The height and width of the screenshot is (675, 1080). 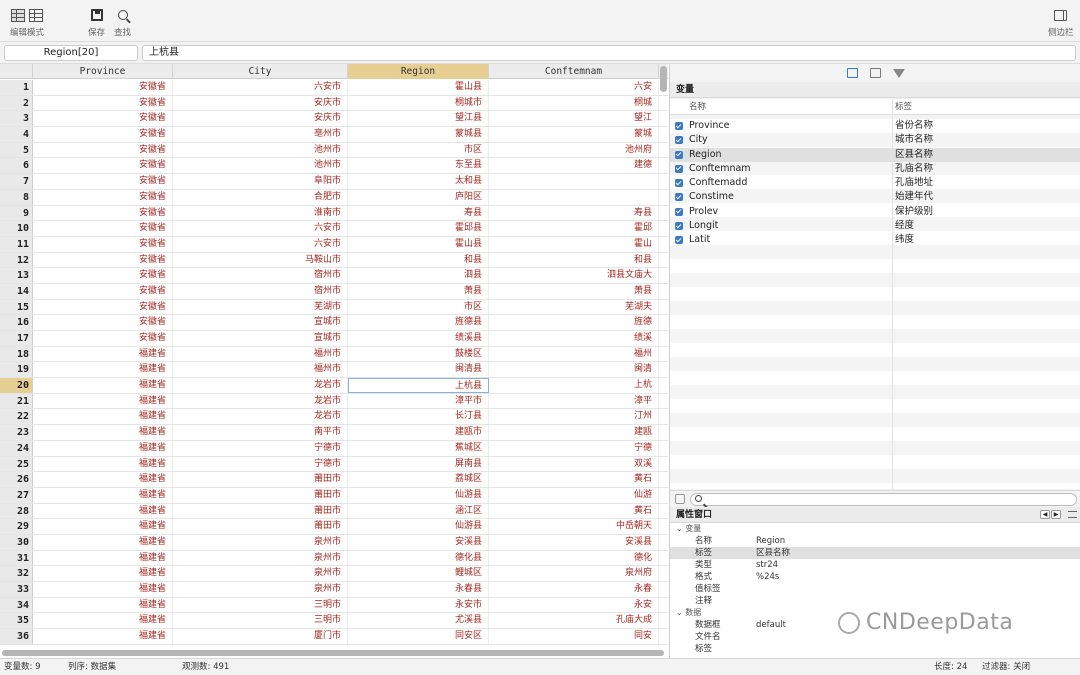 What do you see at coordinates (334, 88) in the screenshot?
I see `table-row: 1 安徽省 六安市 霍山县 六安` at bounding box center [334, 88].